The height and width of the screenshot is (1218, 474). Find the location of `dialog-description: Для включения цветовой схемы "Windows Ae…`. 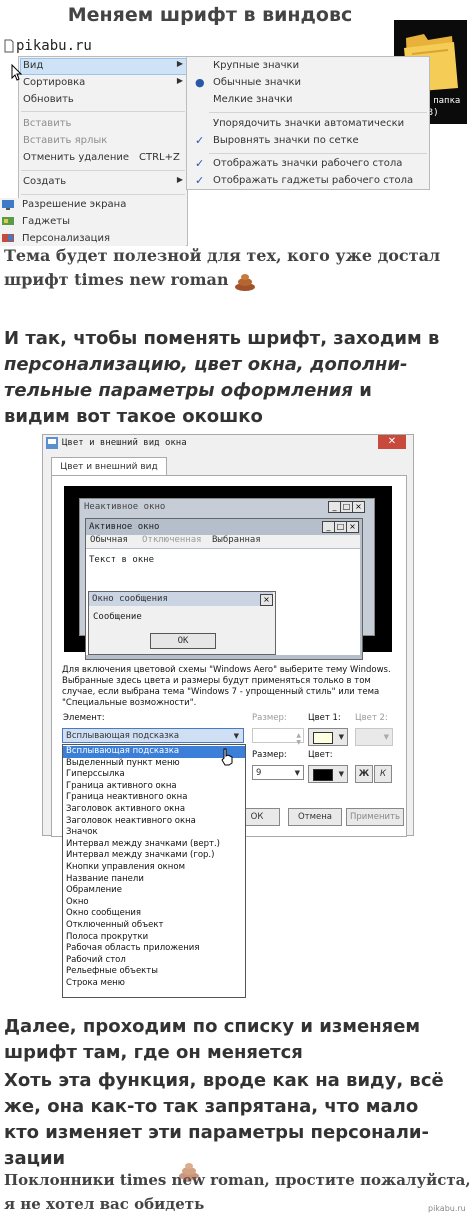

dialog-description: Для включения цветовой схемы "Windows Ae… is located at coordinates (226, 686).